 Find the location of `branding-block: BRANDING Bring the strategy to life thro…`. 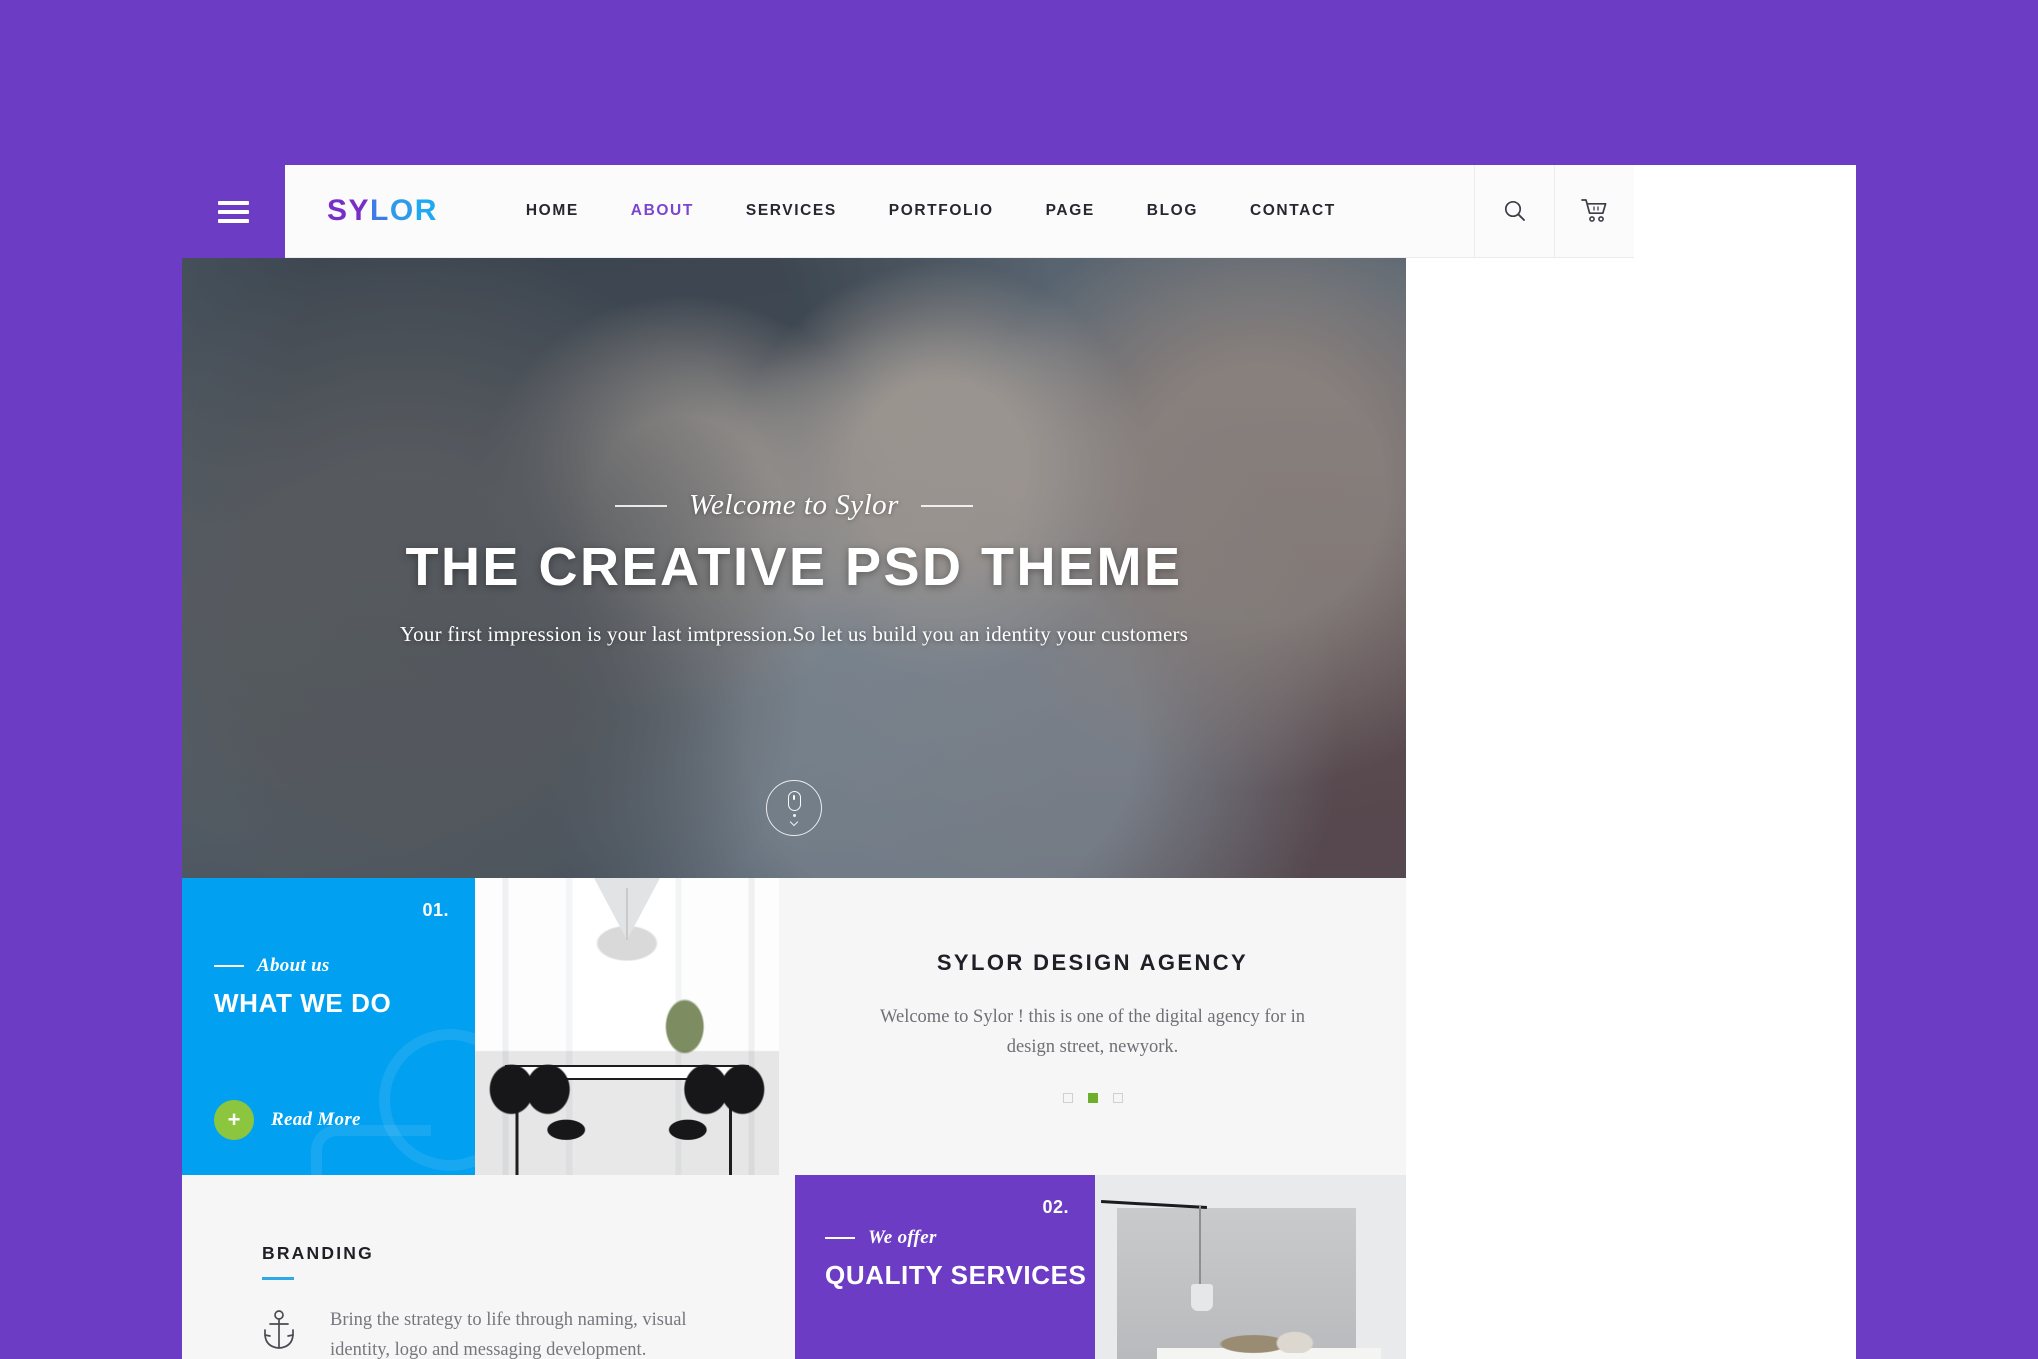

branding-block: BRANDING Bring the strategy to life thro… is located at coordinates (488, 1267).